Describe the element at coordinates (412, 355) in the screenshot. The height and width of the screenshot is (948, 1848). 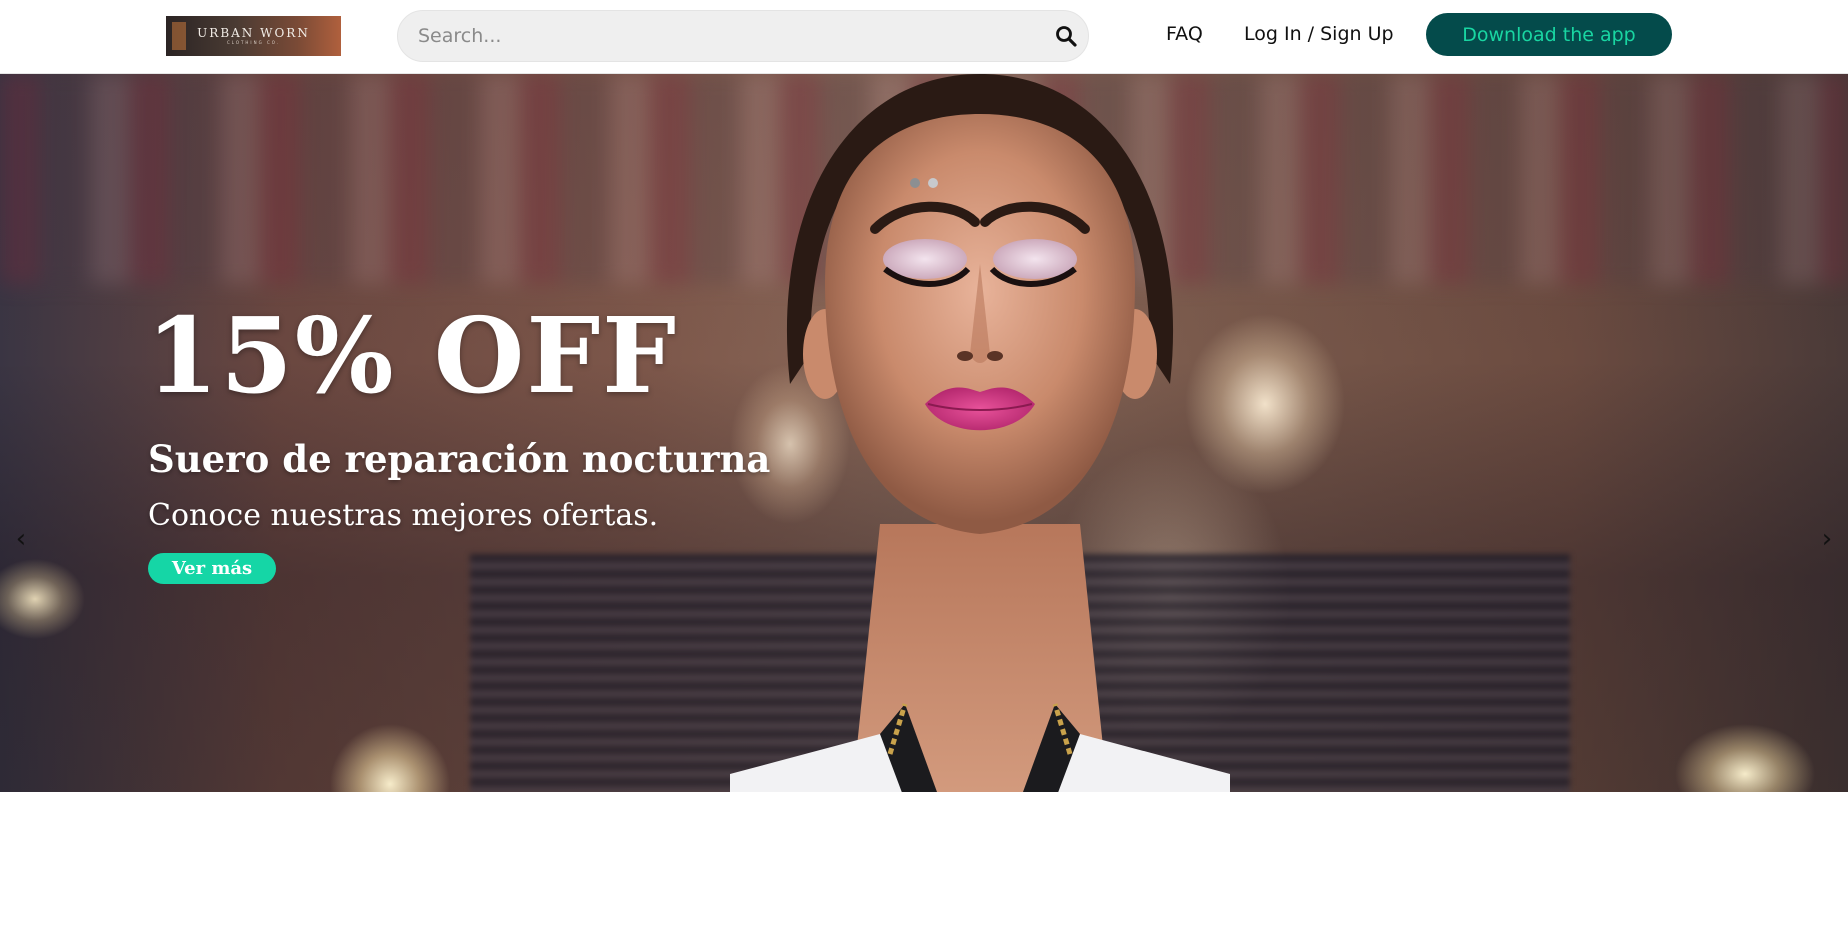
I see `hero-title: 15% OFF` at that location.